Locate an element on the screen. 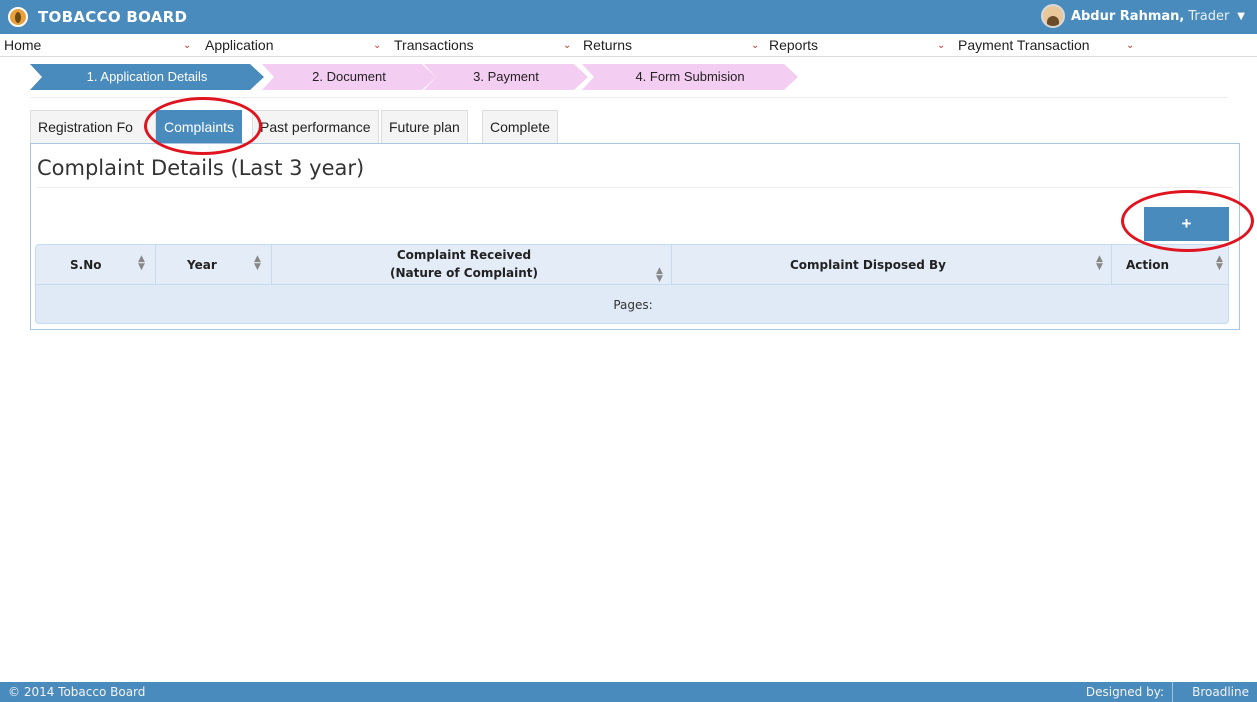  step-label: 3. Payment is located at coordinates (506, 76).